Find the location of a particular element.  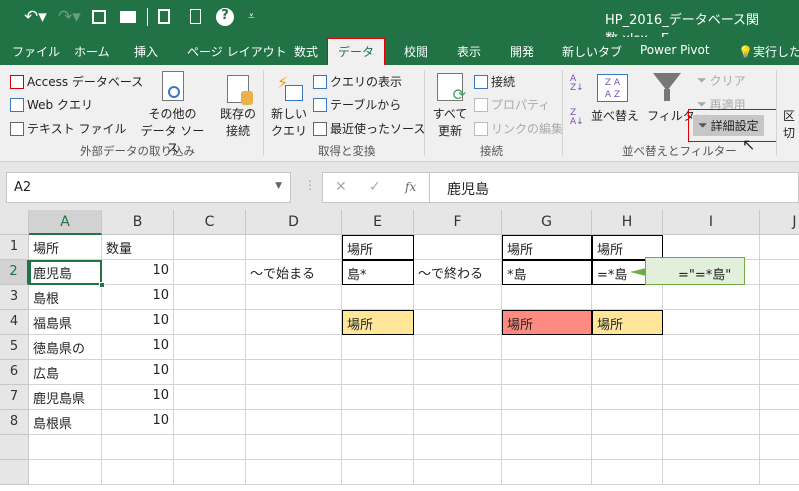

fill-handle is located at coordinates (102, 285).